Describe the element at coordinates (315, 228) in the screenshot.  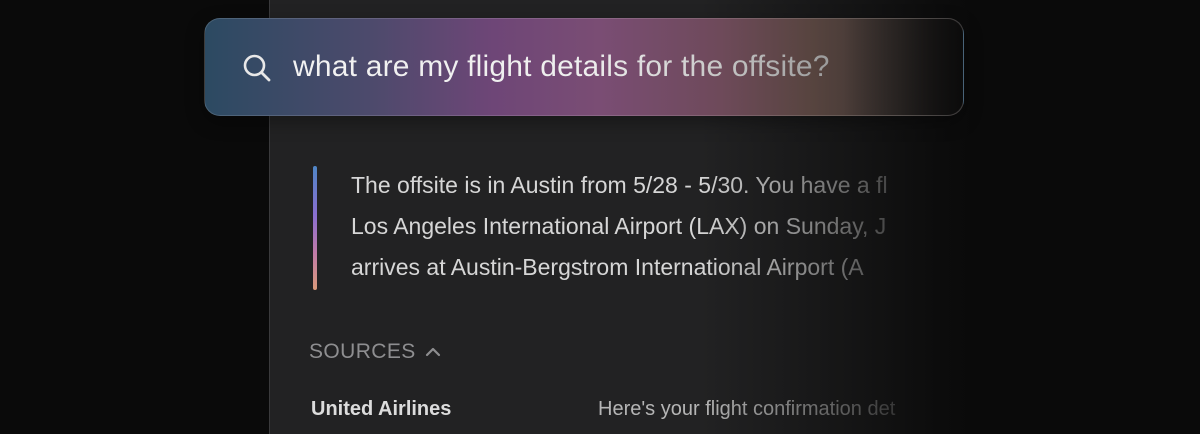
I see `answer-accent-bar` at that location.